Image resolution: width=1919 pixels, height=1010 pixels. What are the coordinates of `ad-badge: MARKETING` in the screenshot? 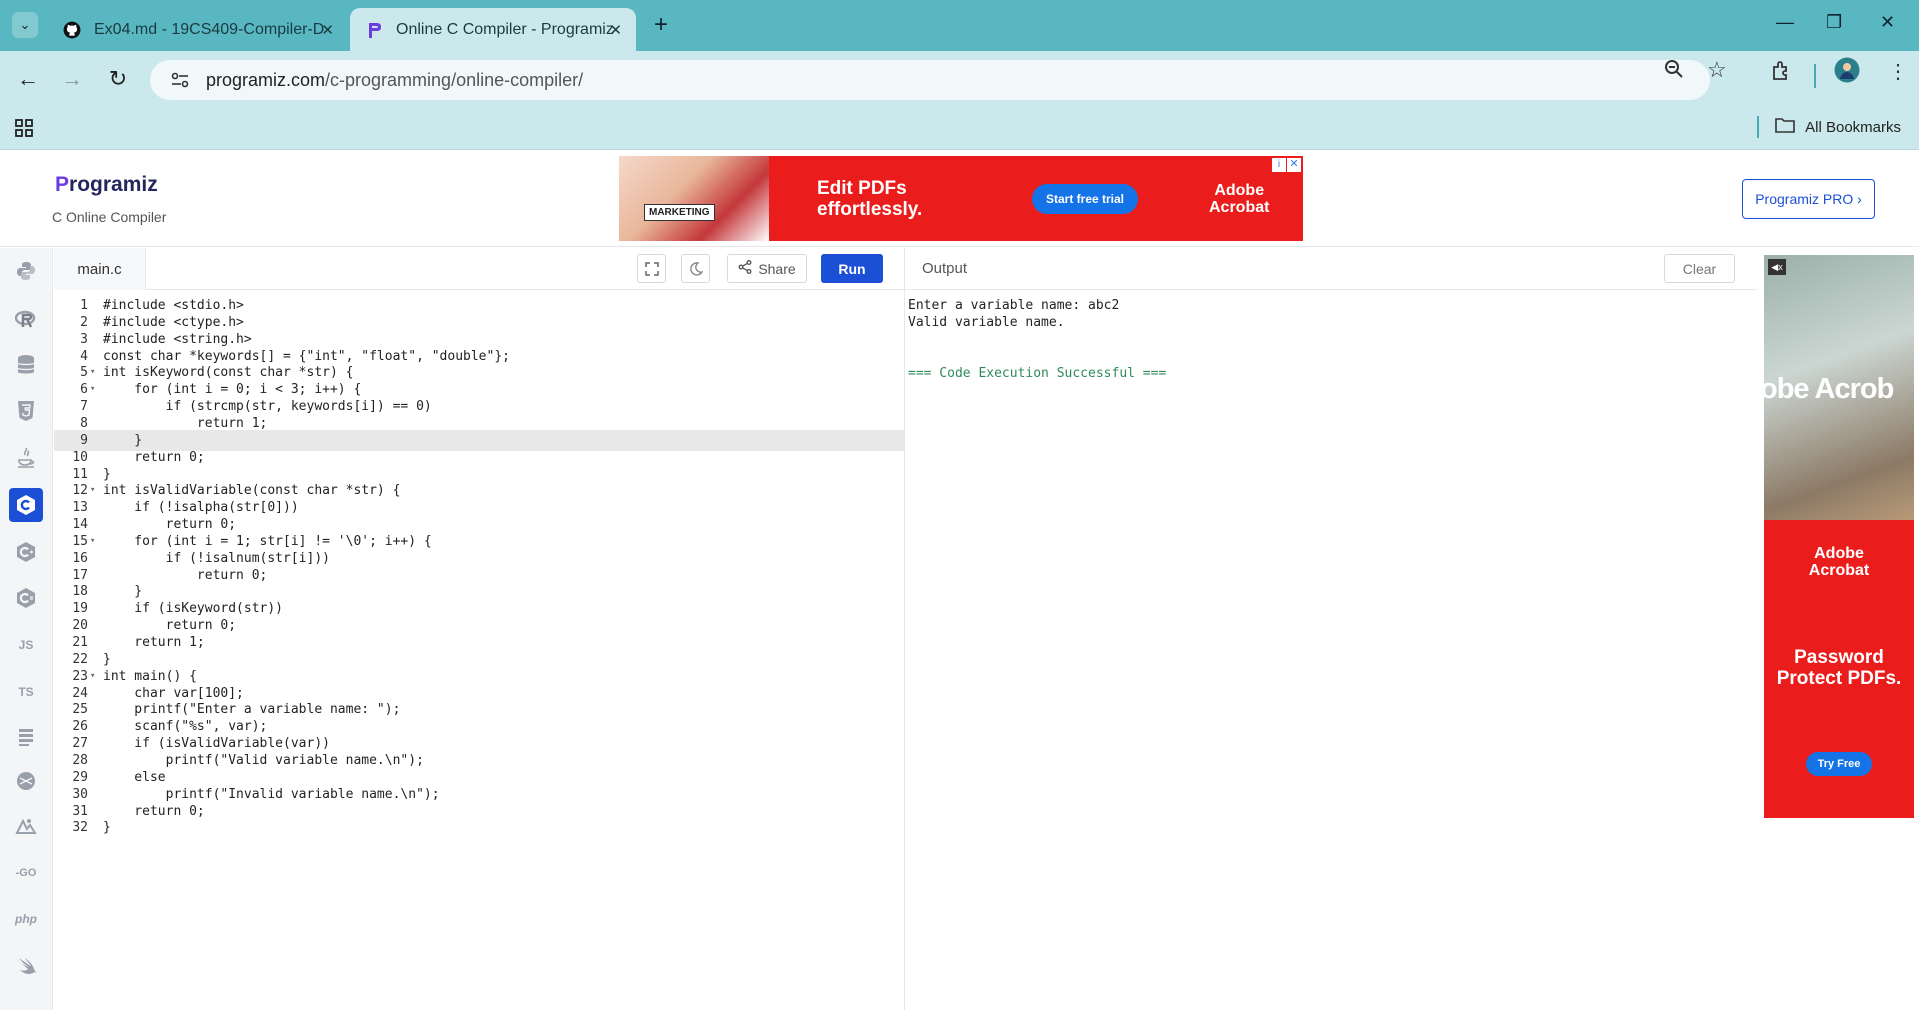 It's located at (679, 212).